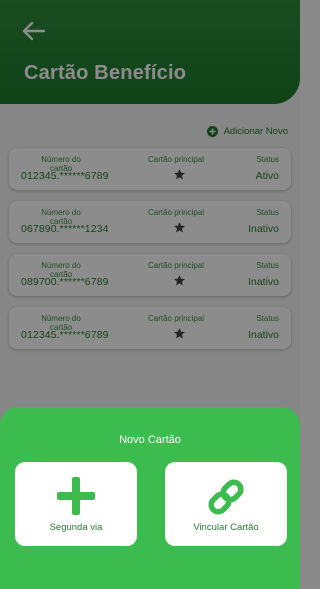 The height and width of the screenshot is (589, 320). I want to click on link-card-button: Vincular Cartão, so click(226, 504).